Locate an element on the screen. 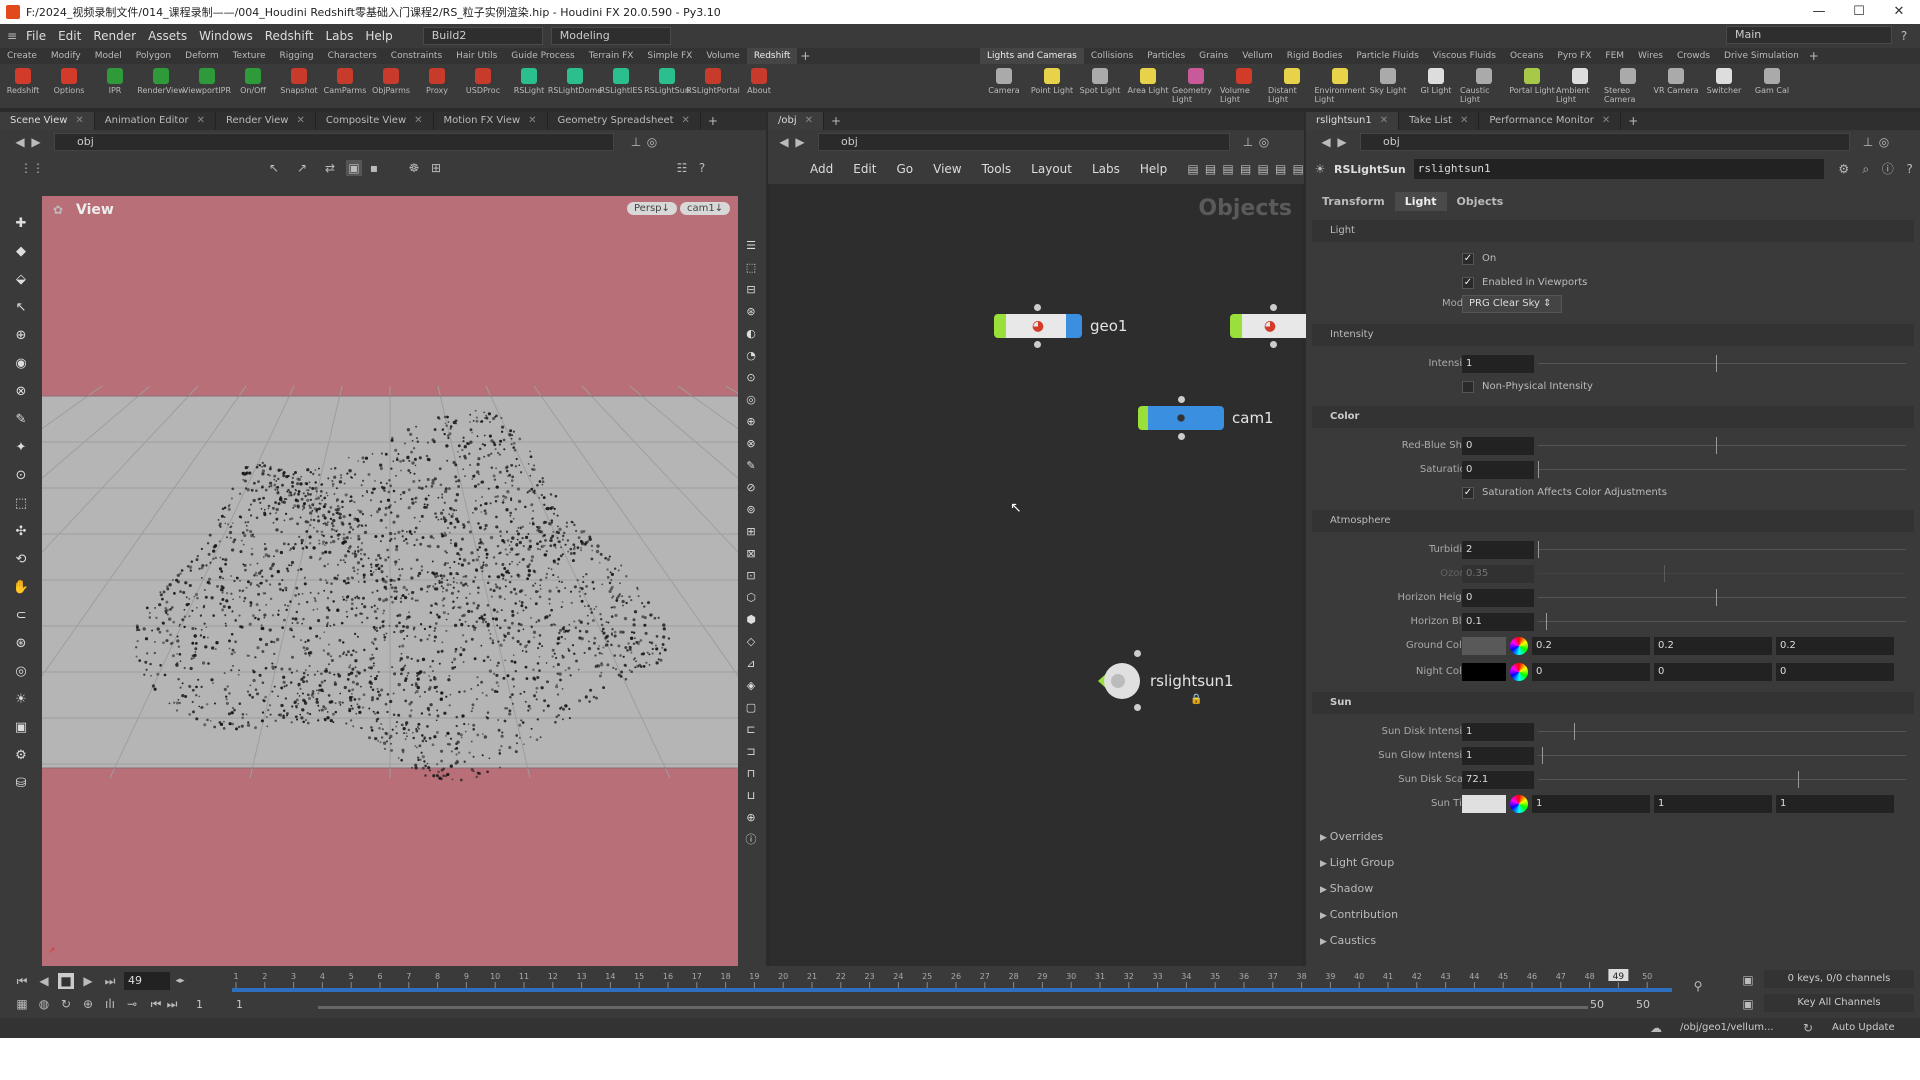 The height and width of the screenshot is (1080, 1920). view-tool-icon: ◎ is located at coordinates (21, 671).